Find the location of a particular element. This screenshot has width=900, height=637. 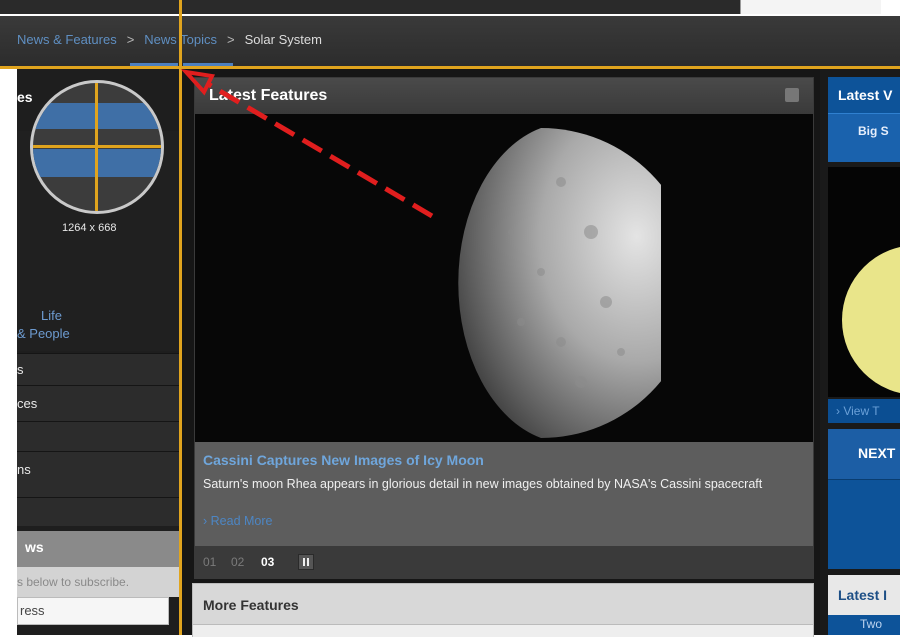

sidebar-links: Life & People is located at coordinates (43, 325).